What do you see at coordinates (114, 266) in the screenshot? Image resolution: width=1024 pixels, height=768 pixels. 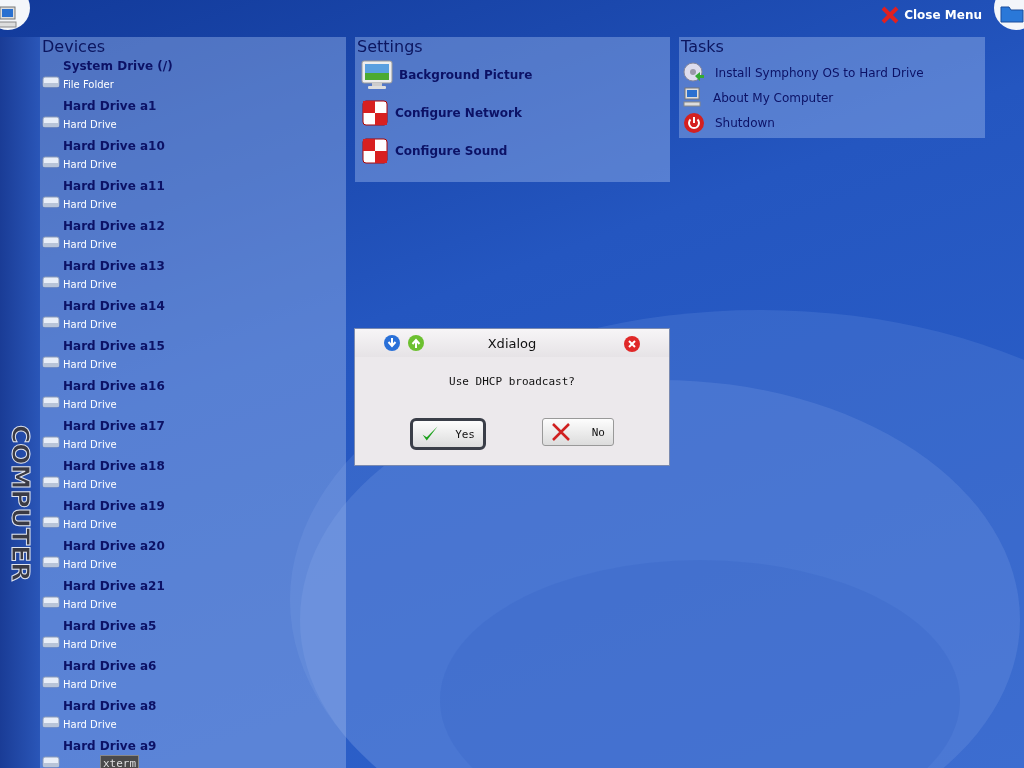 I see `device-name: Hard Drive a13` at bounding box center [114, 266].